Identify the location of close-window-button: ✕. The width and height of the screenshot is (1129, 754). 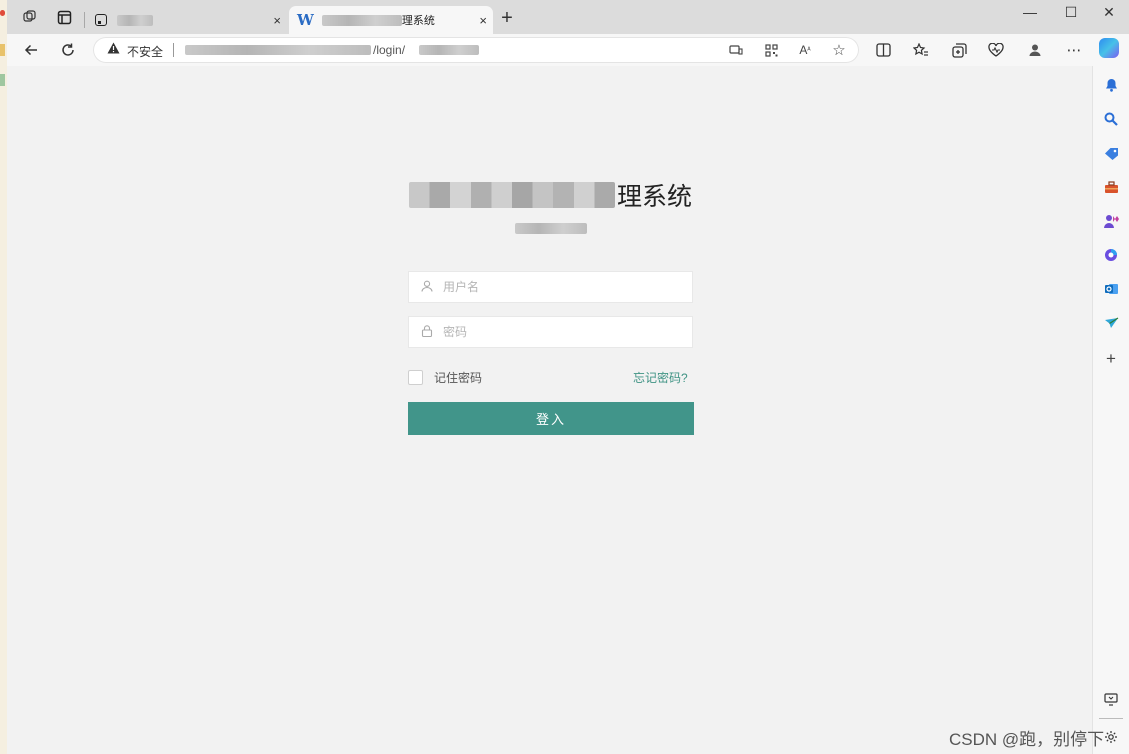
(1109, 12).